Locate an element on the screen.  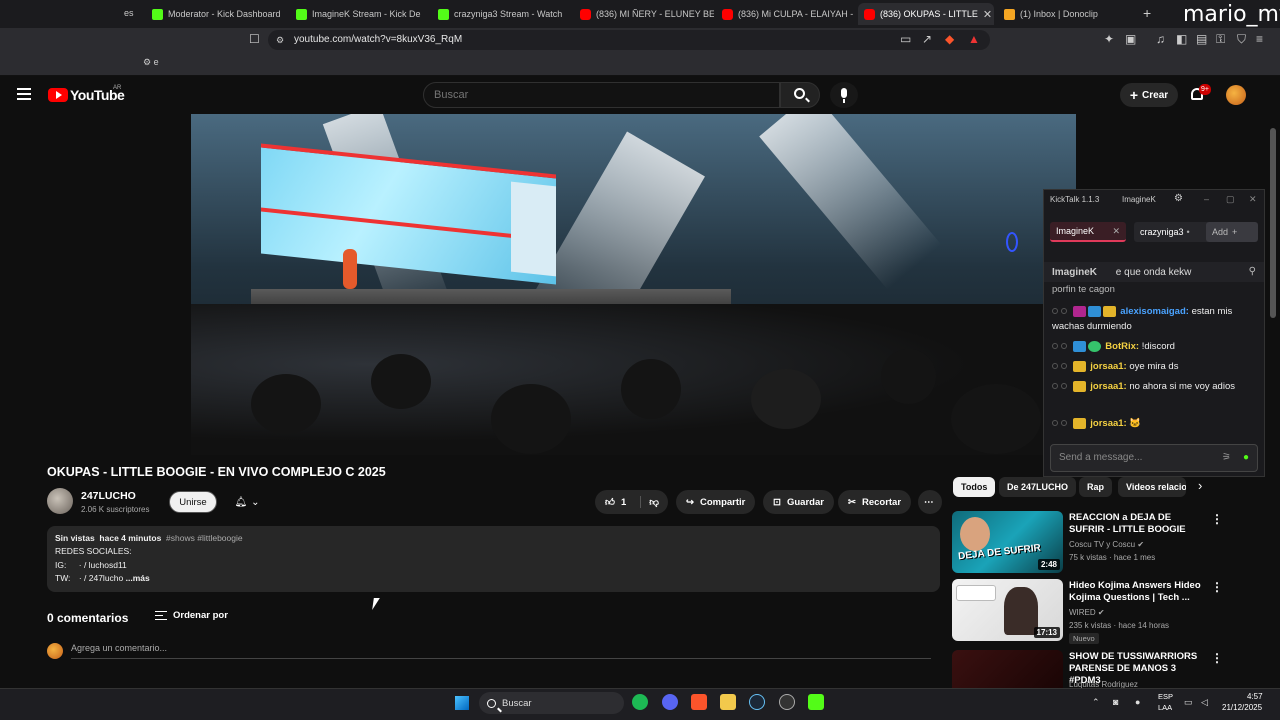
chat-username: alexisomaigad: is located at coordinates (1154, 311).